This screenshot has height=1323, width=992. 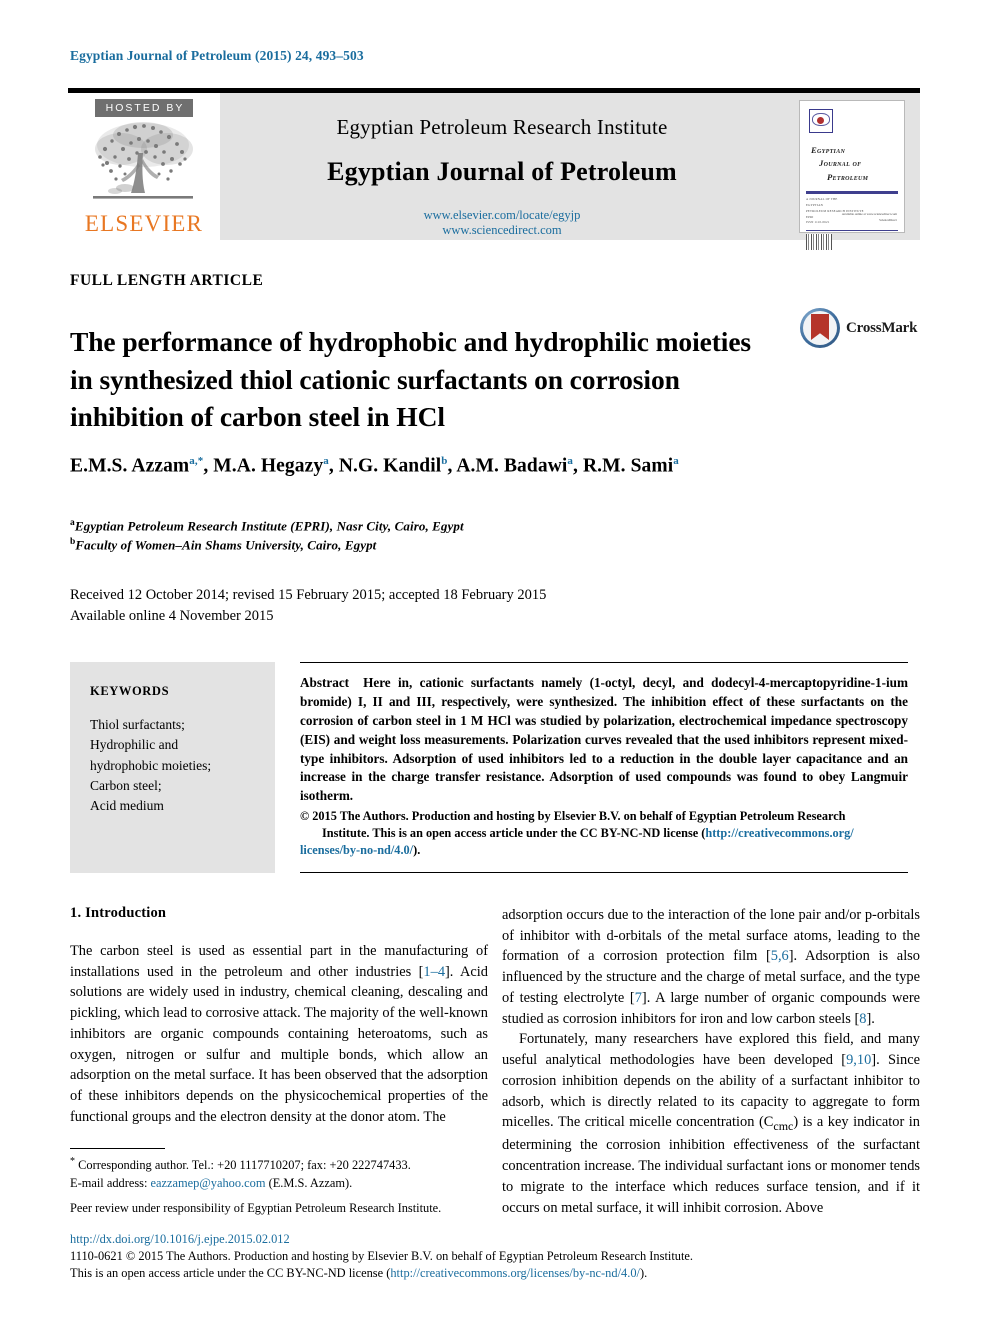 What do you see at coordinates (325, 682) in the screenshot?
I see `abstract-label: Abstract` at bounding box center [325, 682].